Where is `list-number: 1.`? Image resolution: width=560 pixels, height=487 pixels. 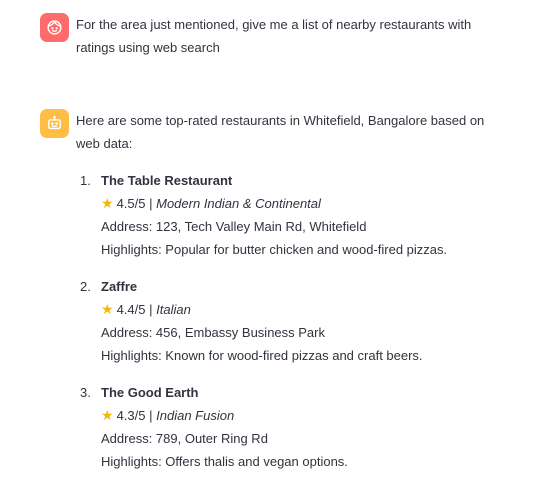 list-number: 1. is located at coordinates (85, 180).